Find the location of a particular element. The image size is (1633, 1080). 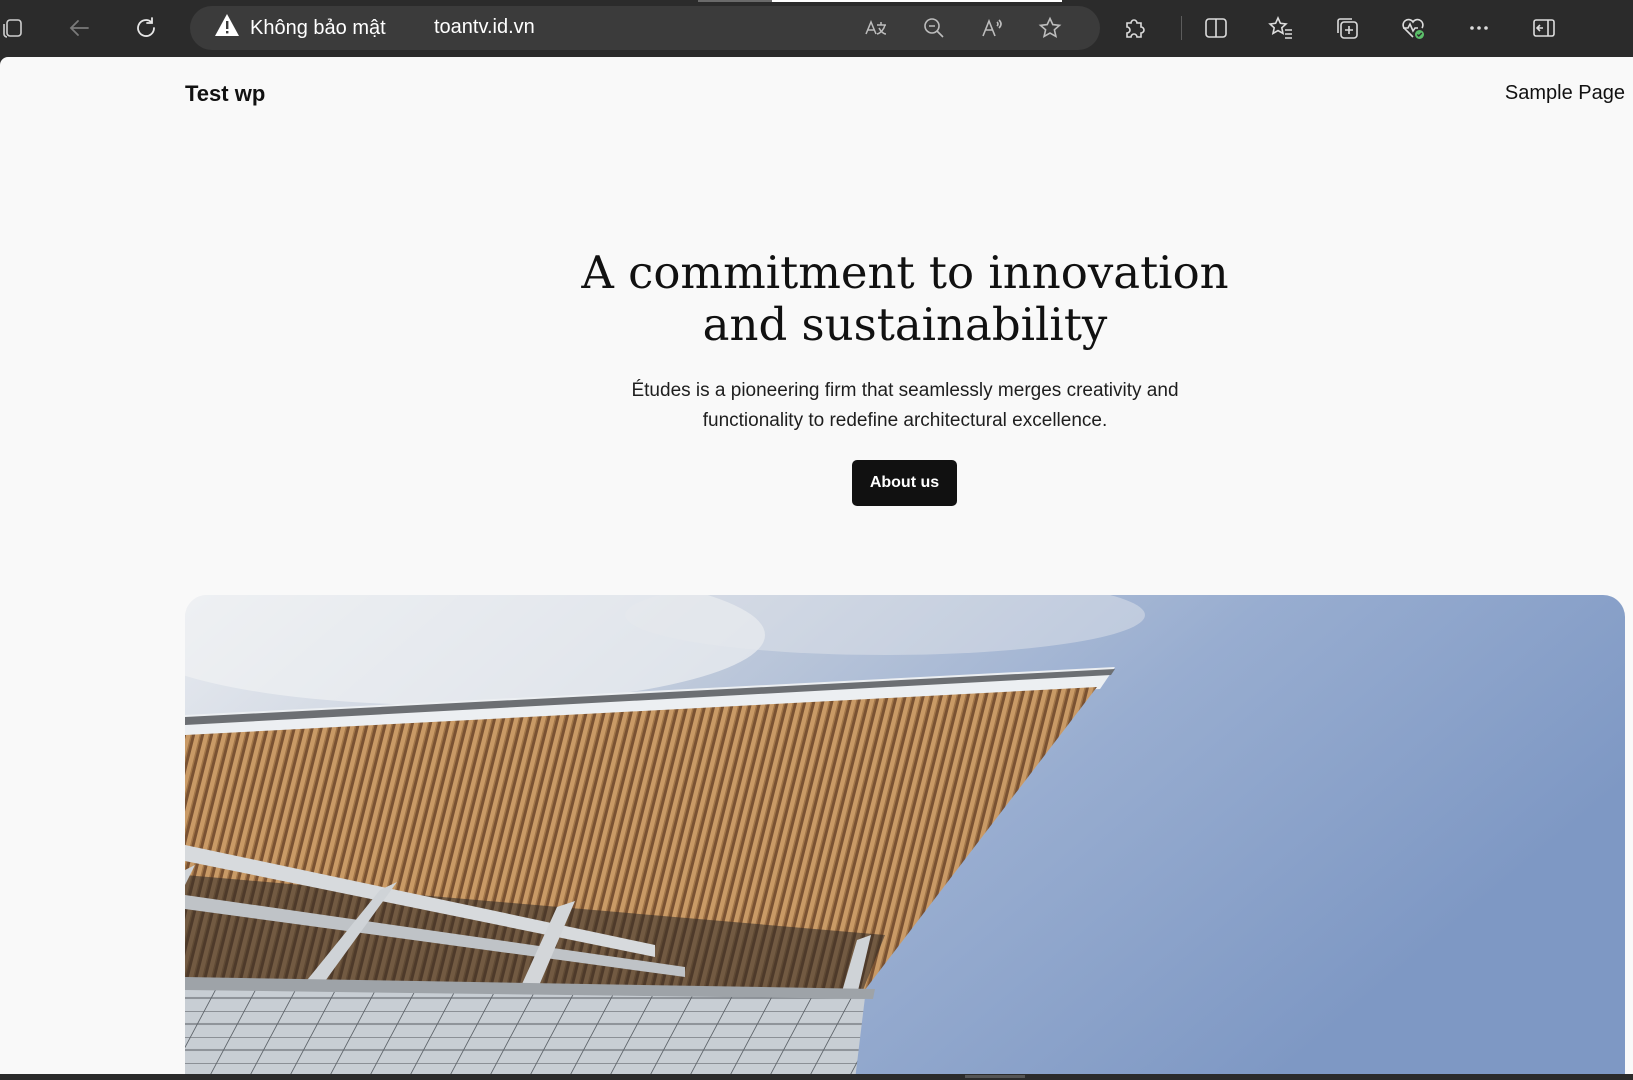

security-indicator: Không bảo mật is located at coordinates (300, 28).